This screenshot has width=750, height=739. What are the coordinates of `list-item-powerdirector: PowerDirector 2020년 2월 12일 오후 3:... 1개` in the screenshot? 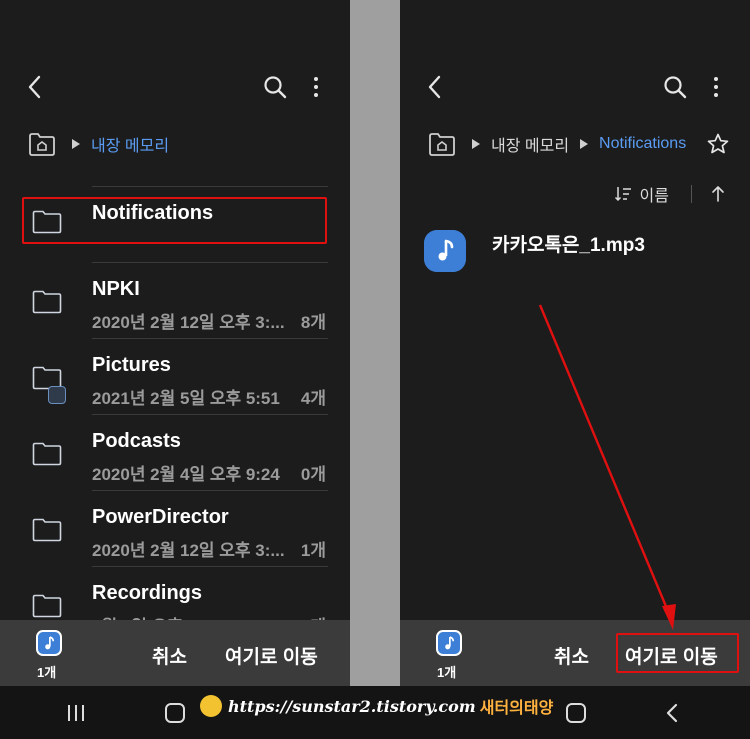 It's located at (175, 528).